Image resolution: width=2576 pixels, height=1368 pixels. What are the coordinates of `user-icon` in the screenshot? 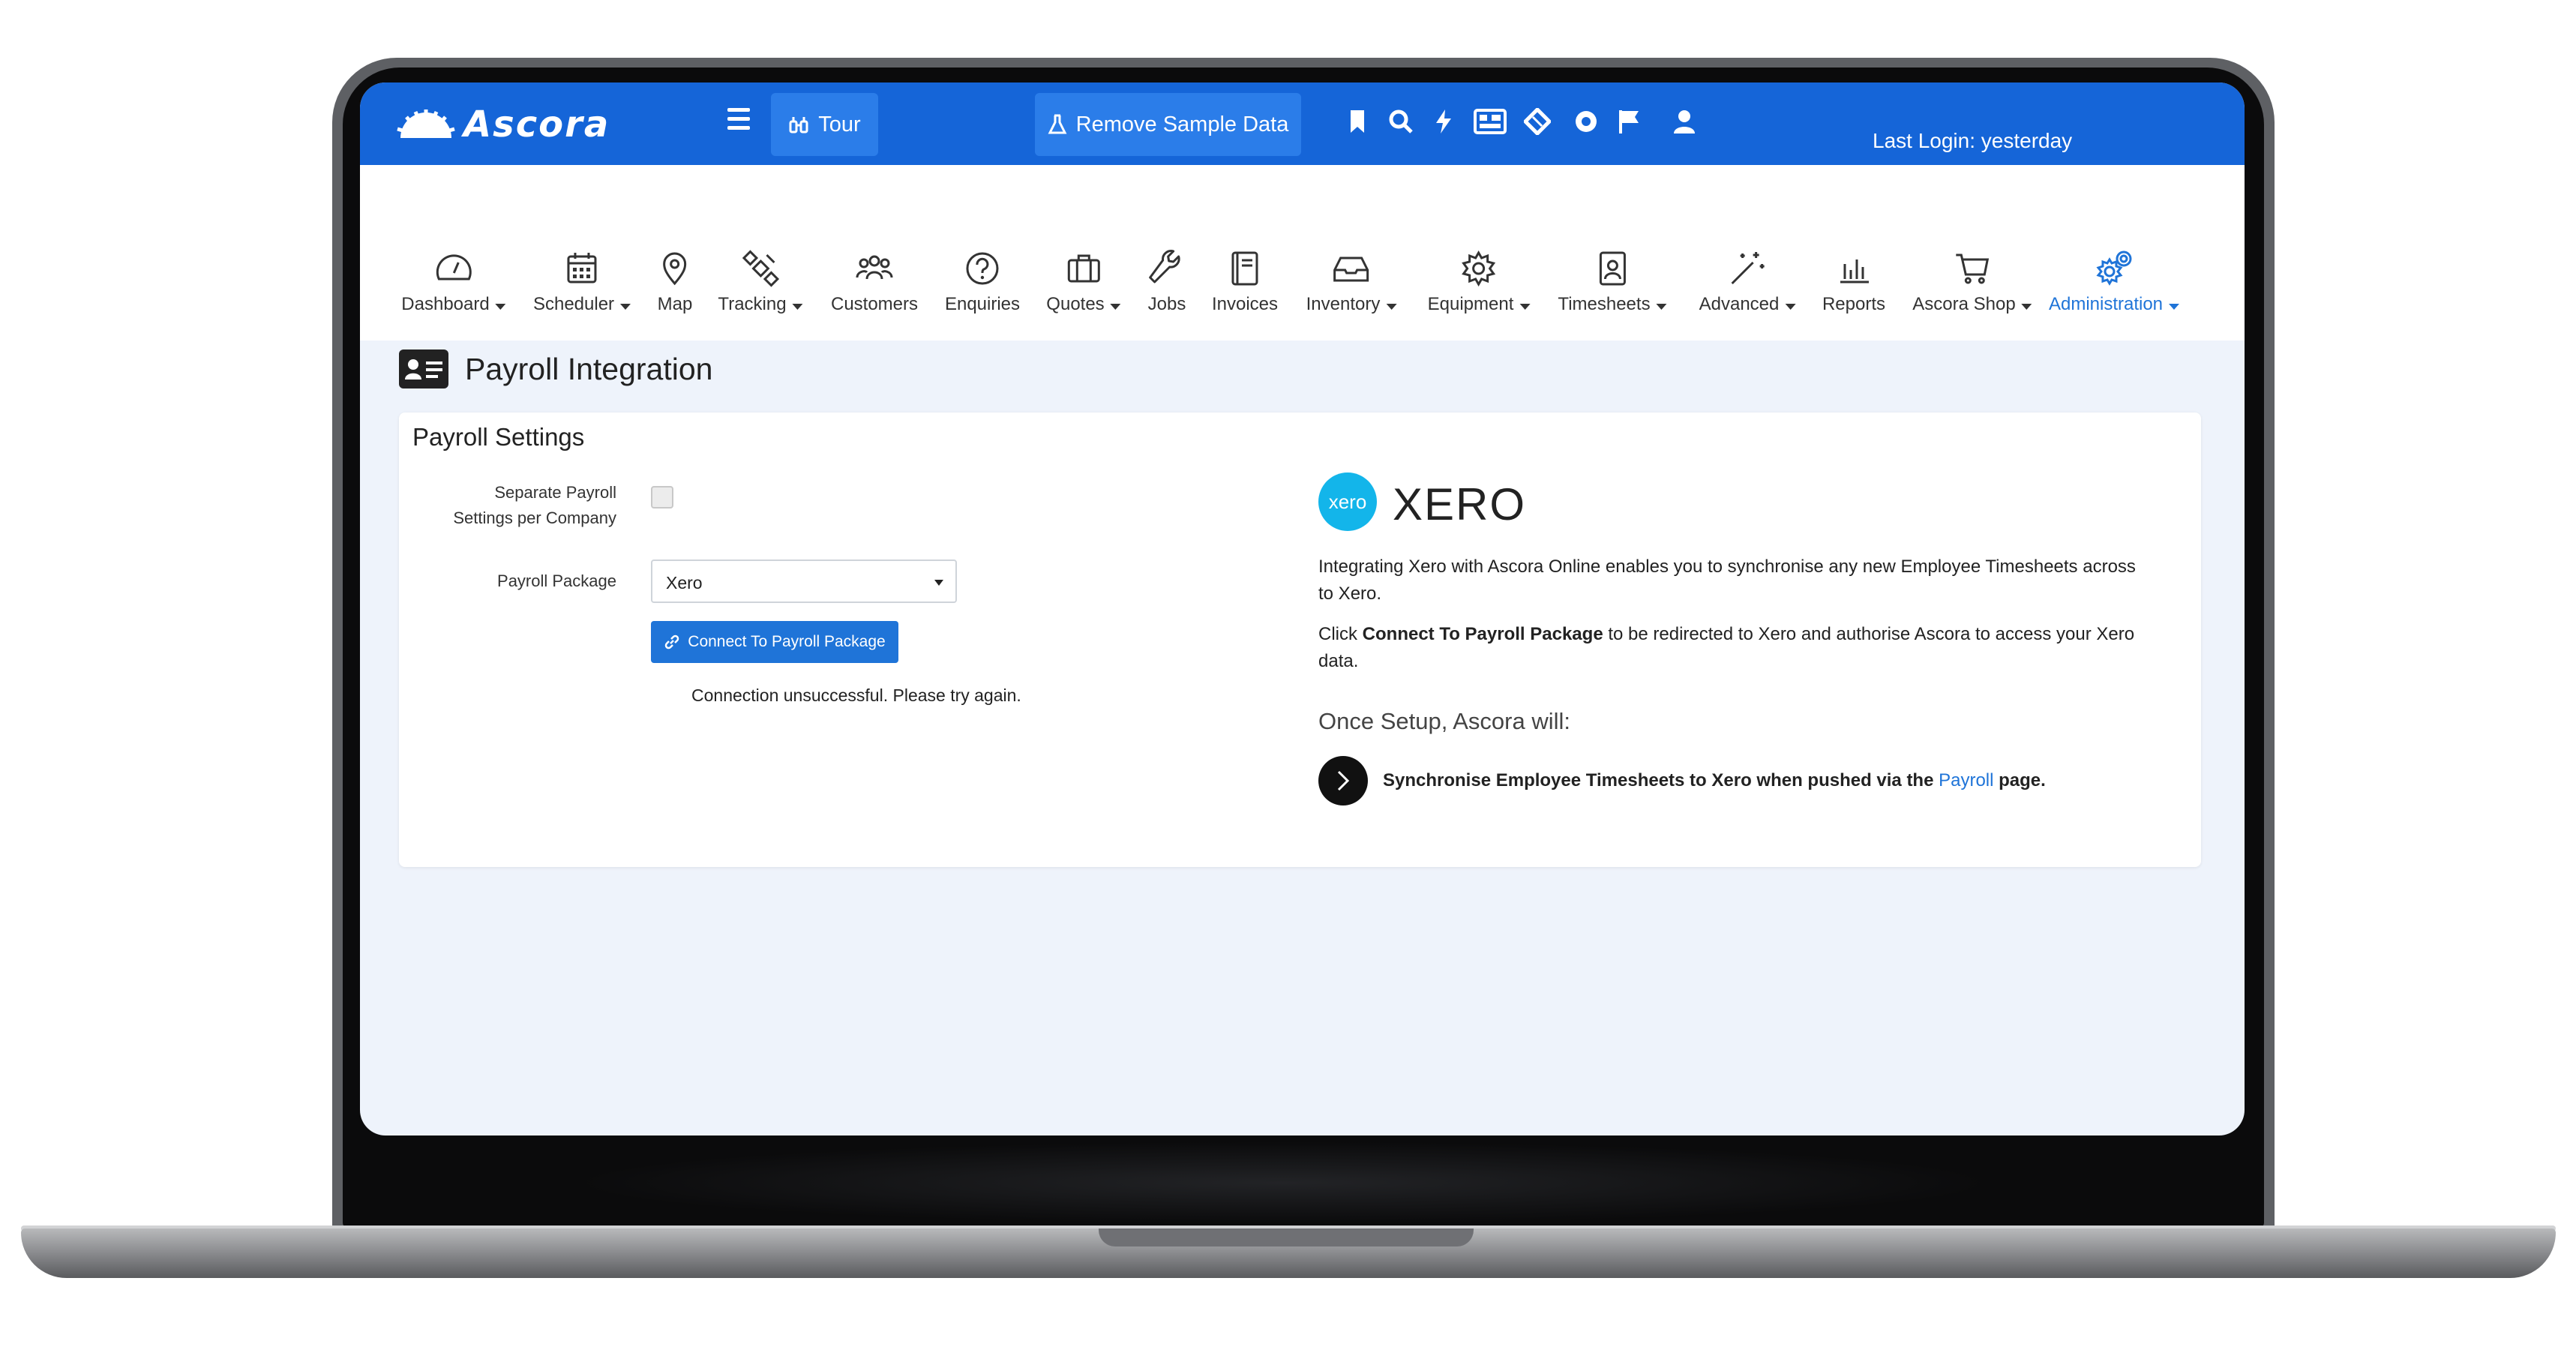 It's located at (1685, 121).